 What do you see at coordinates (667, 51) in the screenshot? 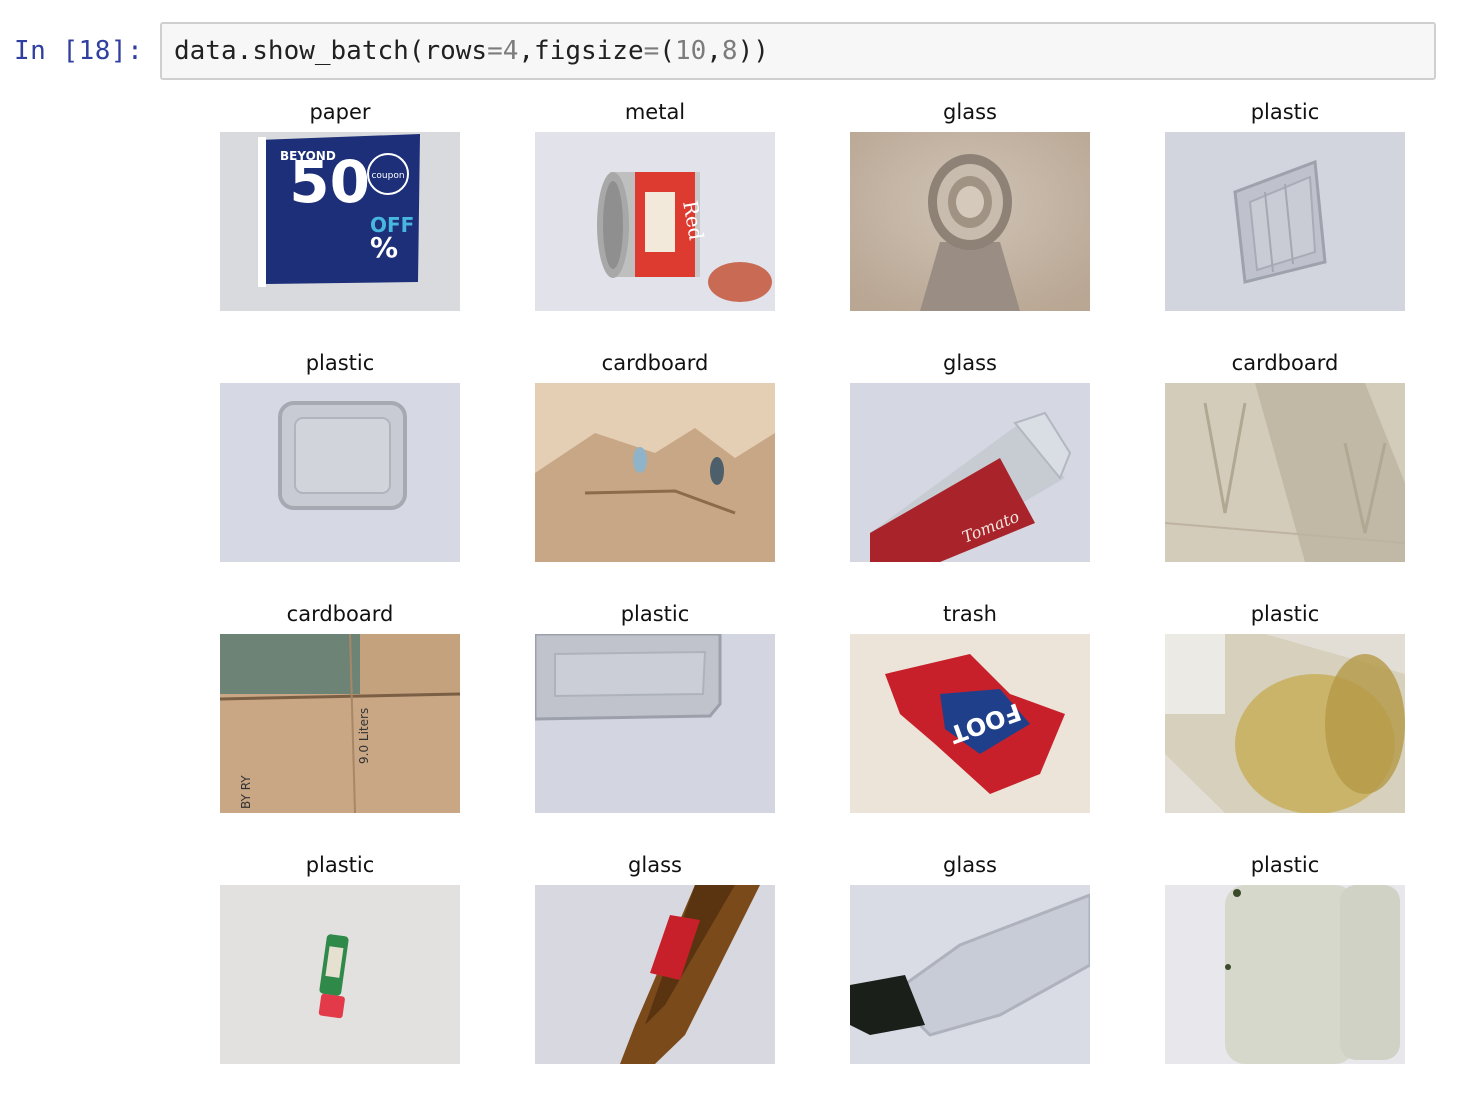
I see `code-part: (` at bounding box center [667, 51].